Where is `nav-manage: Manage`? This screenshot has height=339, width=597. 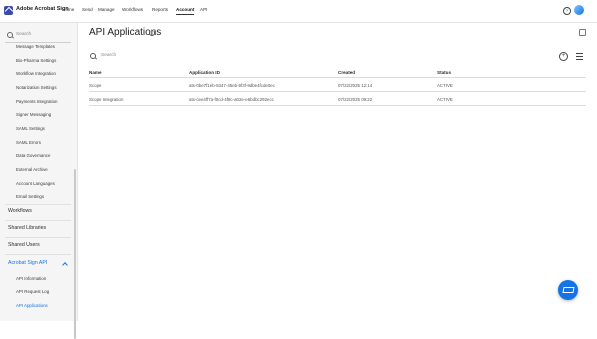 nav-manage: Manage is located at coordinates (106, 9).